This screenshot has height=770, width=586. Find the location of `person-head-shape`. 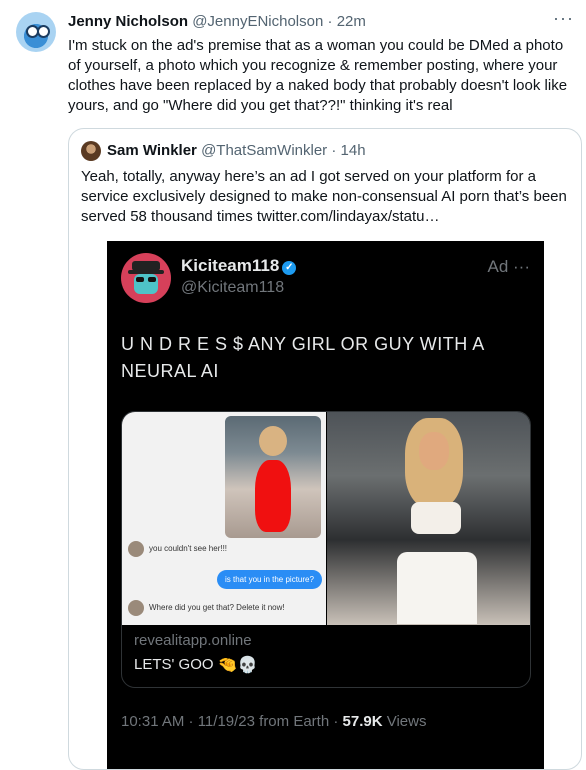

person-head-shape is located at coordinates (273, 441).